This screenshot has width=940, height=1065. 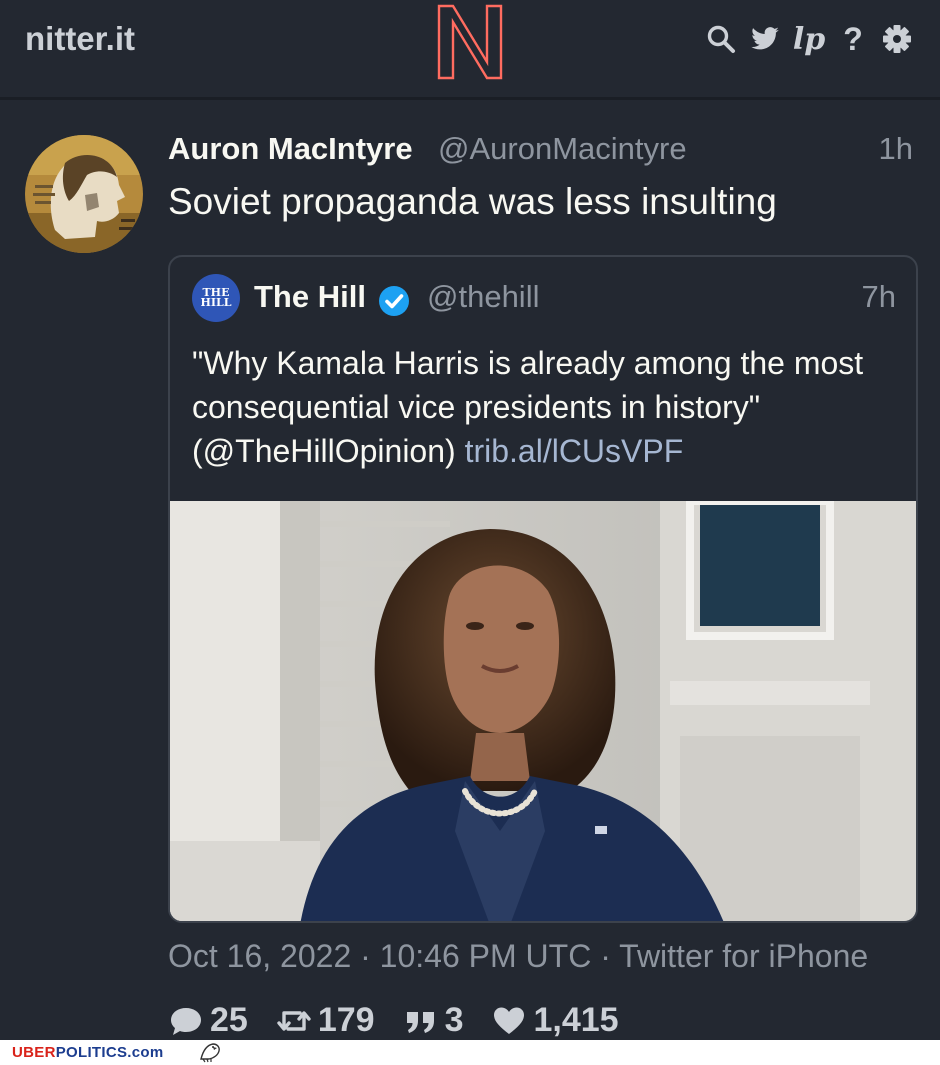 What do you see at coordinates (216, 302) in the screenshot?
I see `quote-avatar-text-line2: HILL` at bounding box center [216, 302].